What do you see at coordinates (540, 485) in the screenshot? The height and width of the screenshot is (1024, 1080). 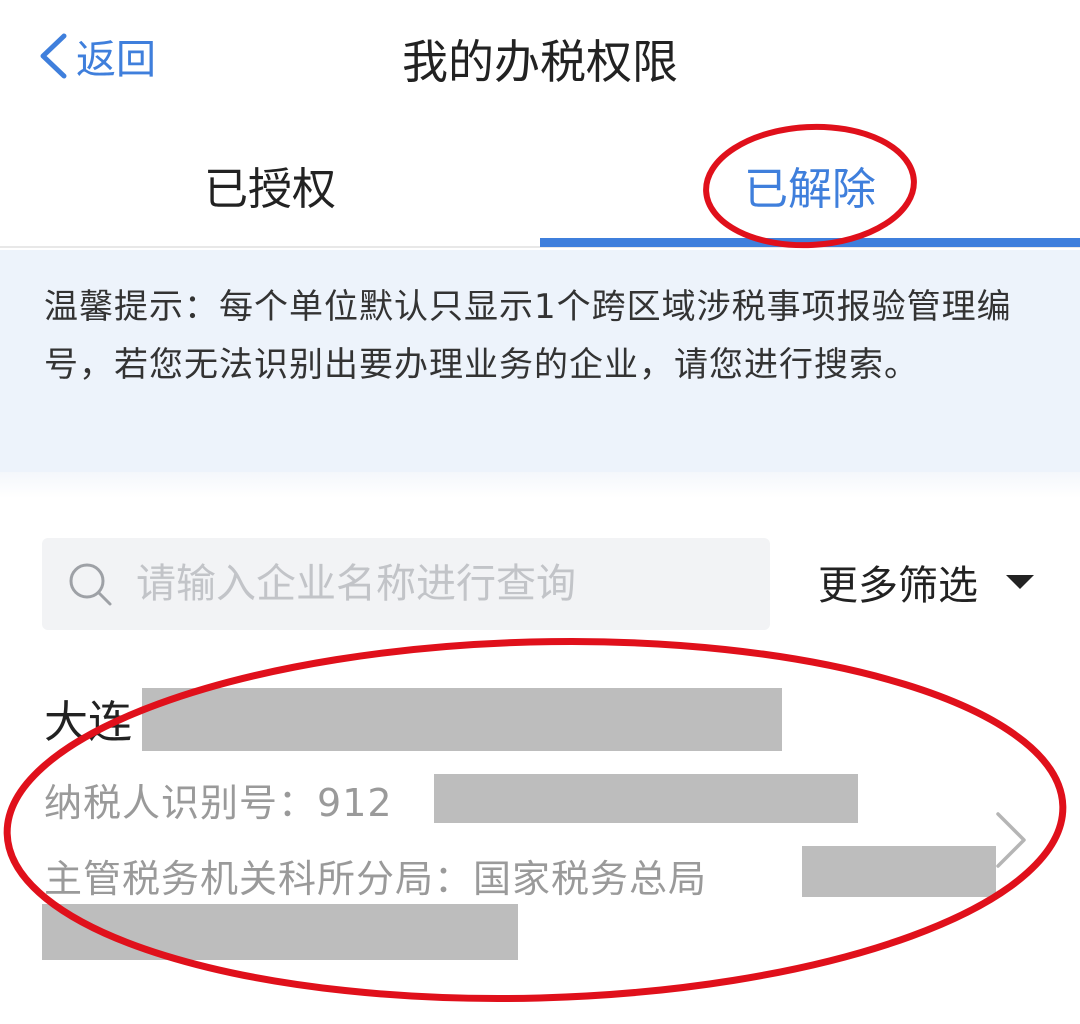 I see `notice-shadow` at bounding box center [540, 485].